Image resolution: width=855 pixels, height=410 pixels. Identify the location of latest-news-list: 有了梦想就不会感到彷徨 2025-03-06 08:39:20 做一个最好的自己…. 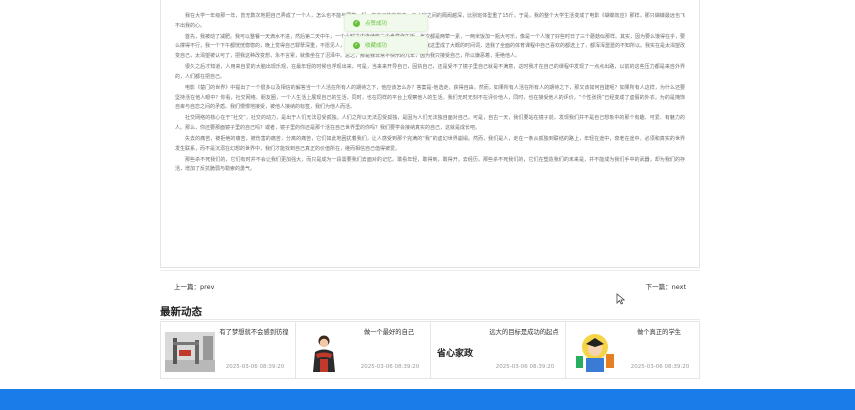
(430, 350).